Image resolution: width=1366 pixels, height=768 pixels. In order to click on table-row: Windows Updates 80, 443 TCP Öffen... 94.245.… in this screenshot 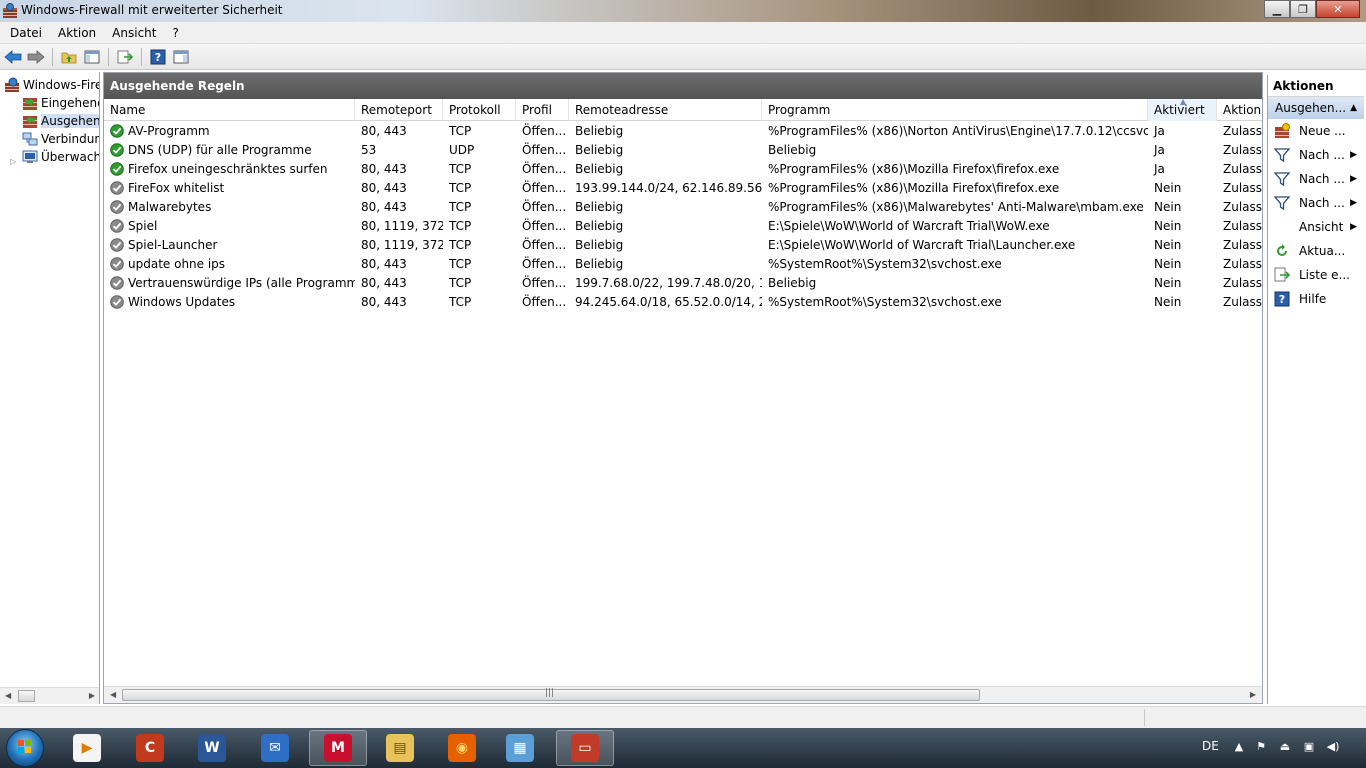, I will do `click(683, 301)`.